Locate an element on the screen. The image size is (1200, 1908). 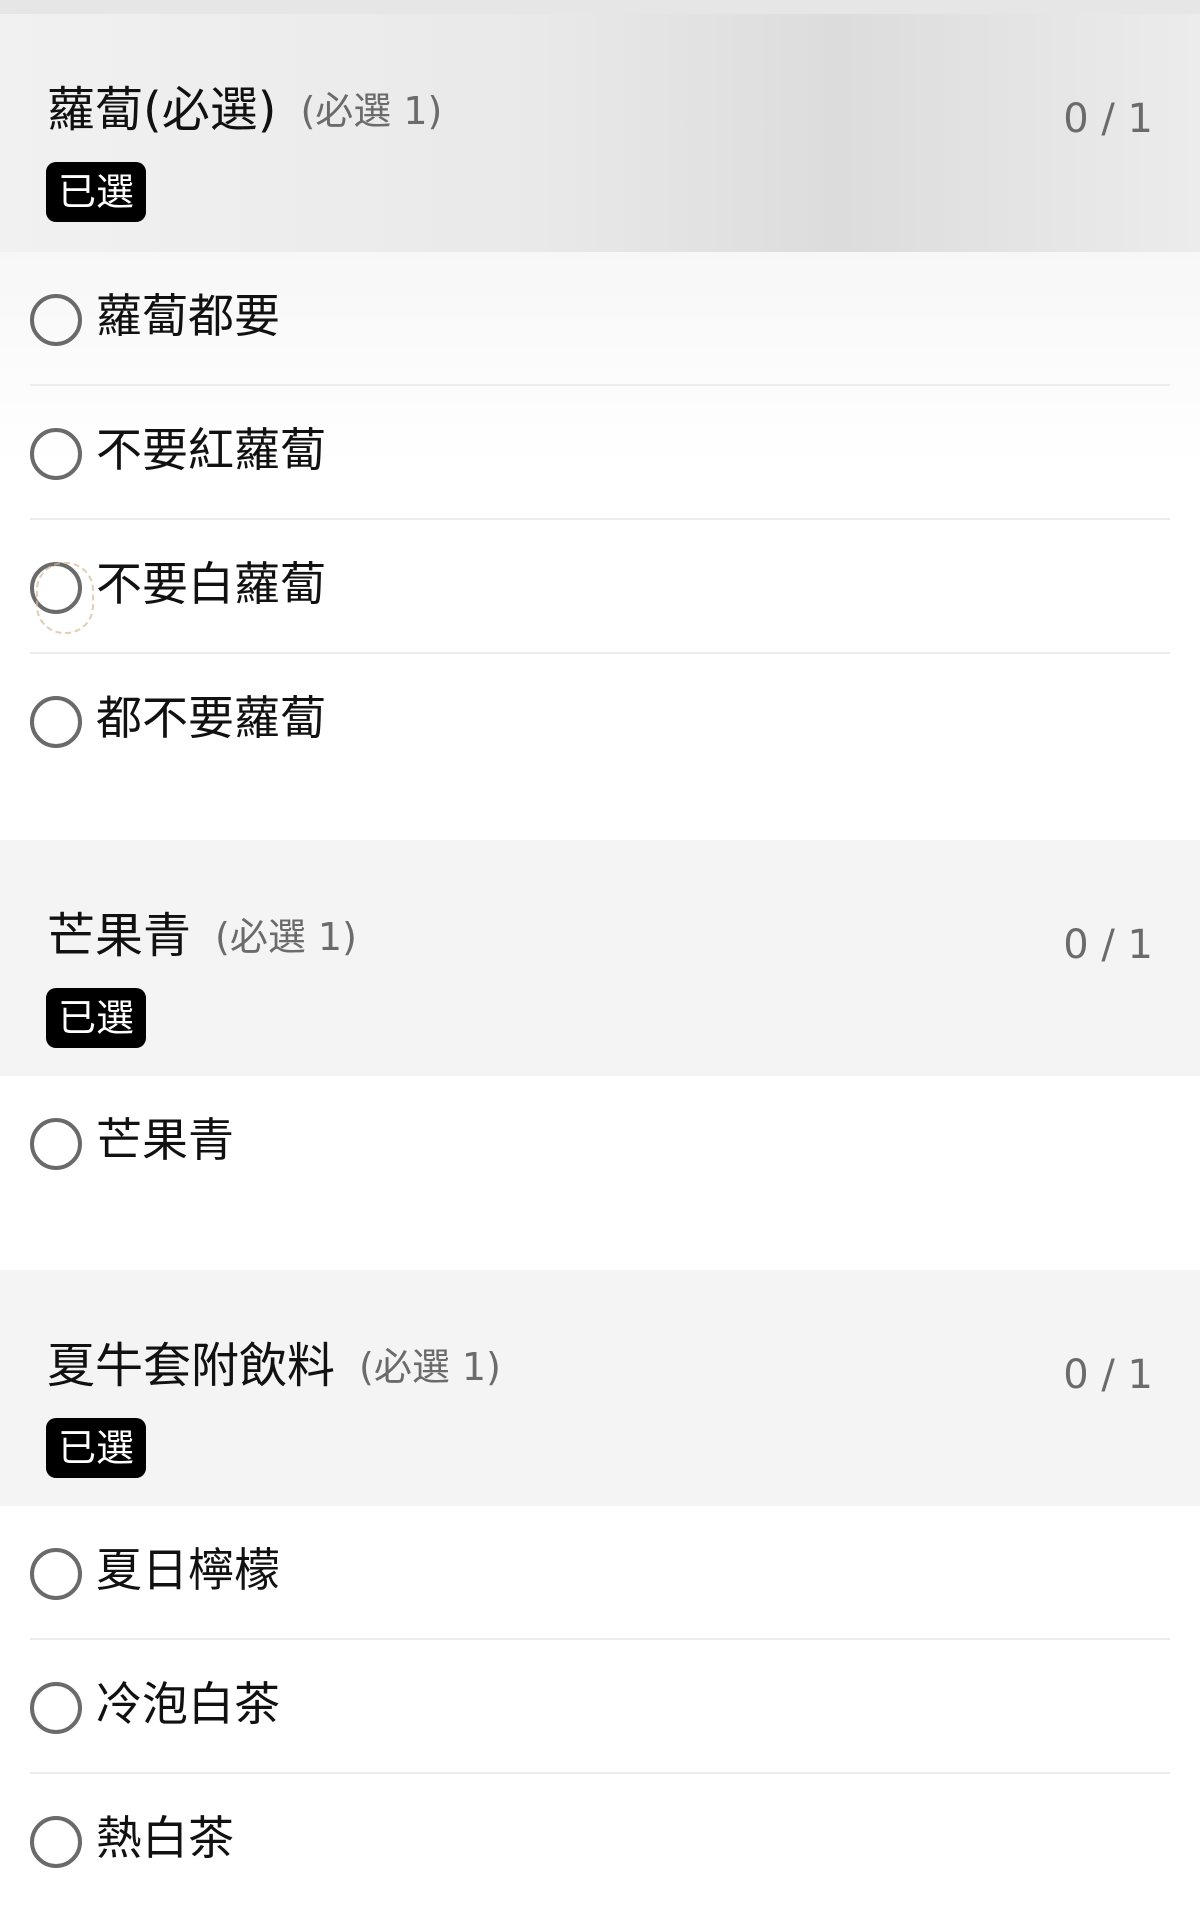
option-row: 熱白茶 is located at coordinates (600, 1841).